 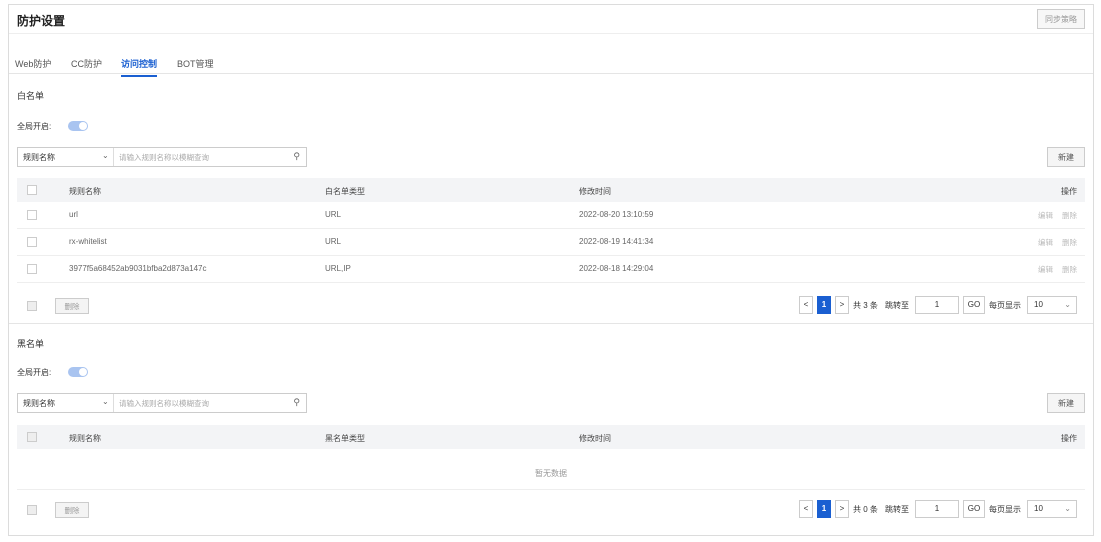 I want to click on tab-bar: Web防护 CC防护 访问控制 BOT管理, so click(x=551, y=65).